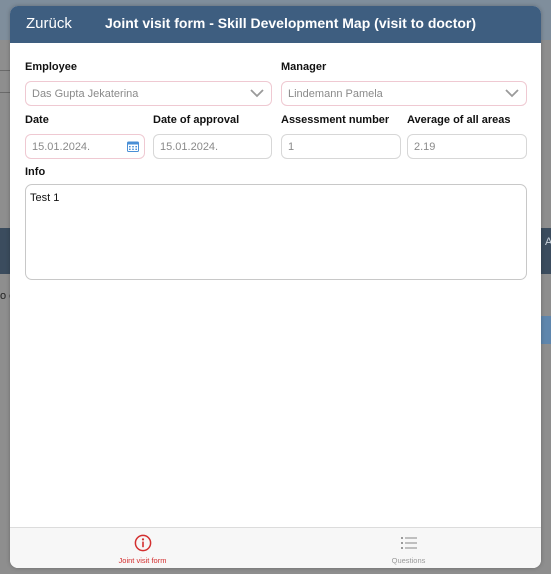 The width and height of the screenshot is (551, 574). I want to click on average-field: 2.19, so click(467, 146).